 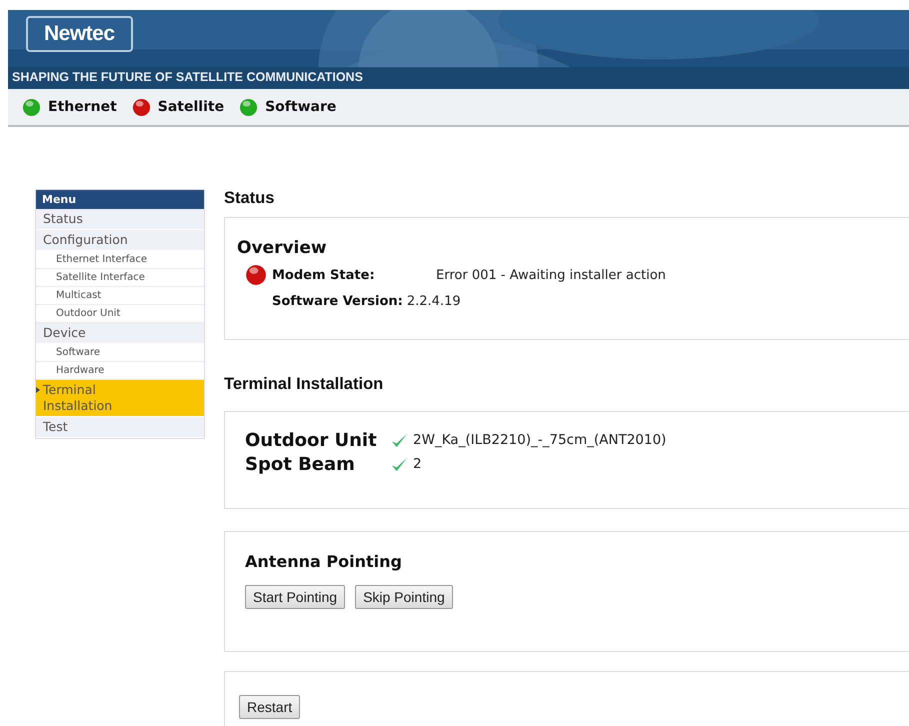 What do you see at coordinates (337, 301) in the screenshot?
I see `field-label: Software Version:` at bounding box center [337, 301].